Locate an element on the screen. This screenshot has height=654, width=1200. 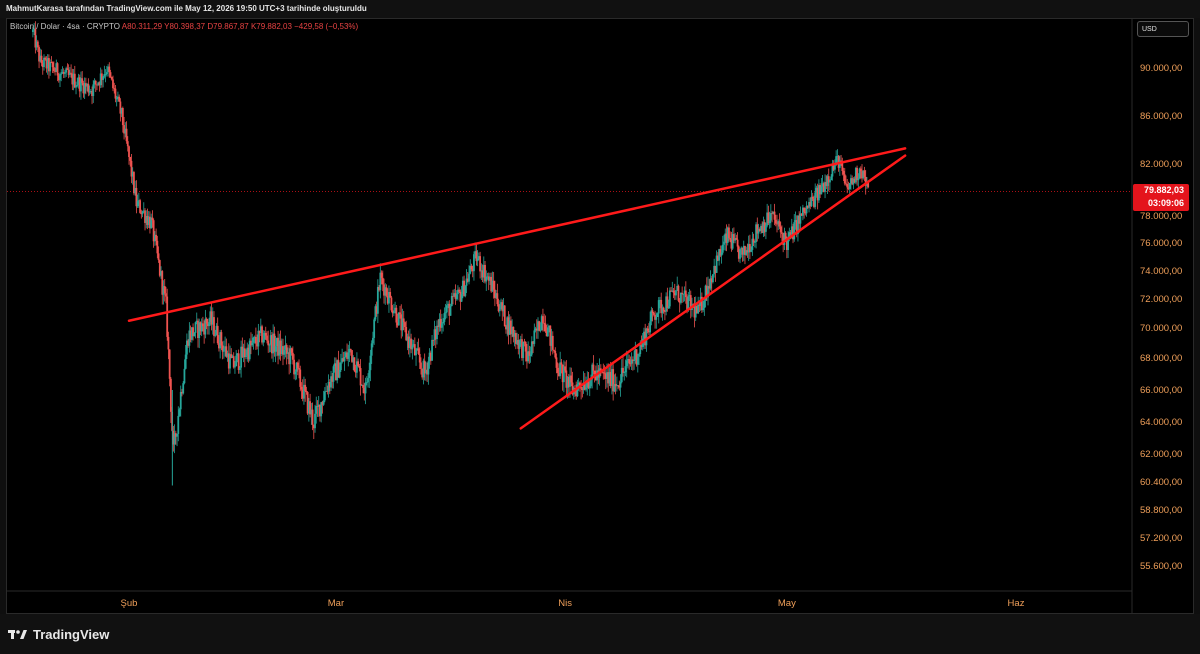
countdown-value: 03:09:06 is located at coordinates (1165, 202).